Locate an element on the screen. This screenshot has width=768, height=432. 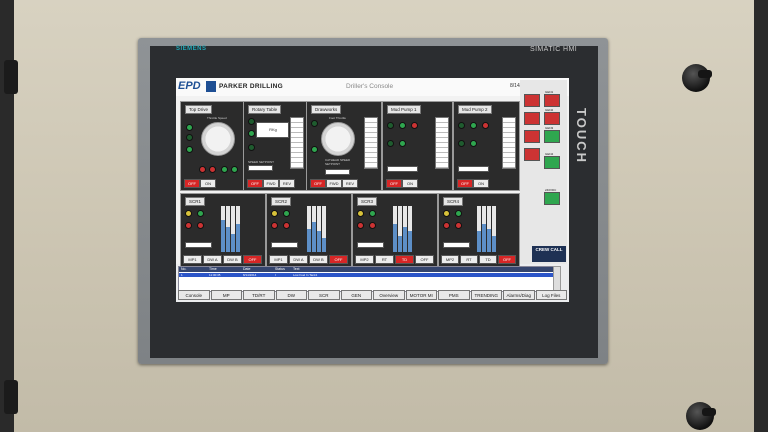
nav-log-files: Log Files is located at coordinates (551, 295).